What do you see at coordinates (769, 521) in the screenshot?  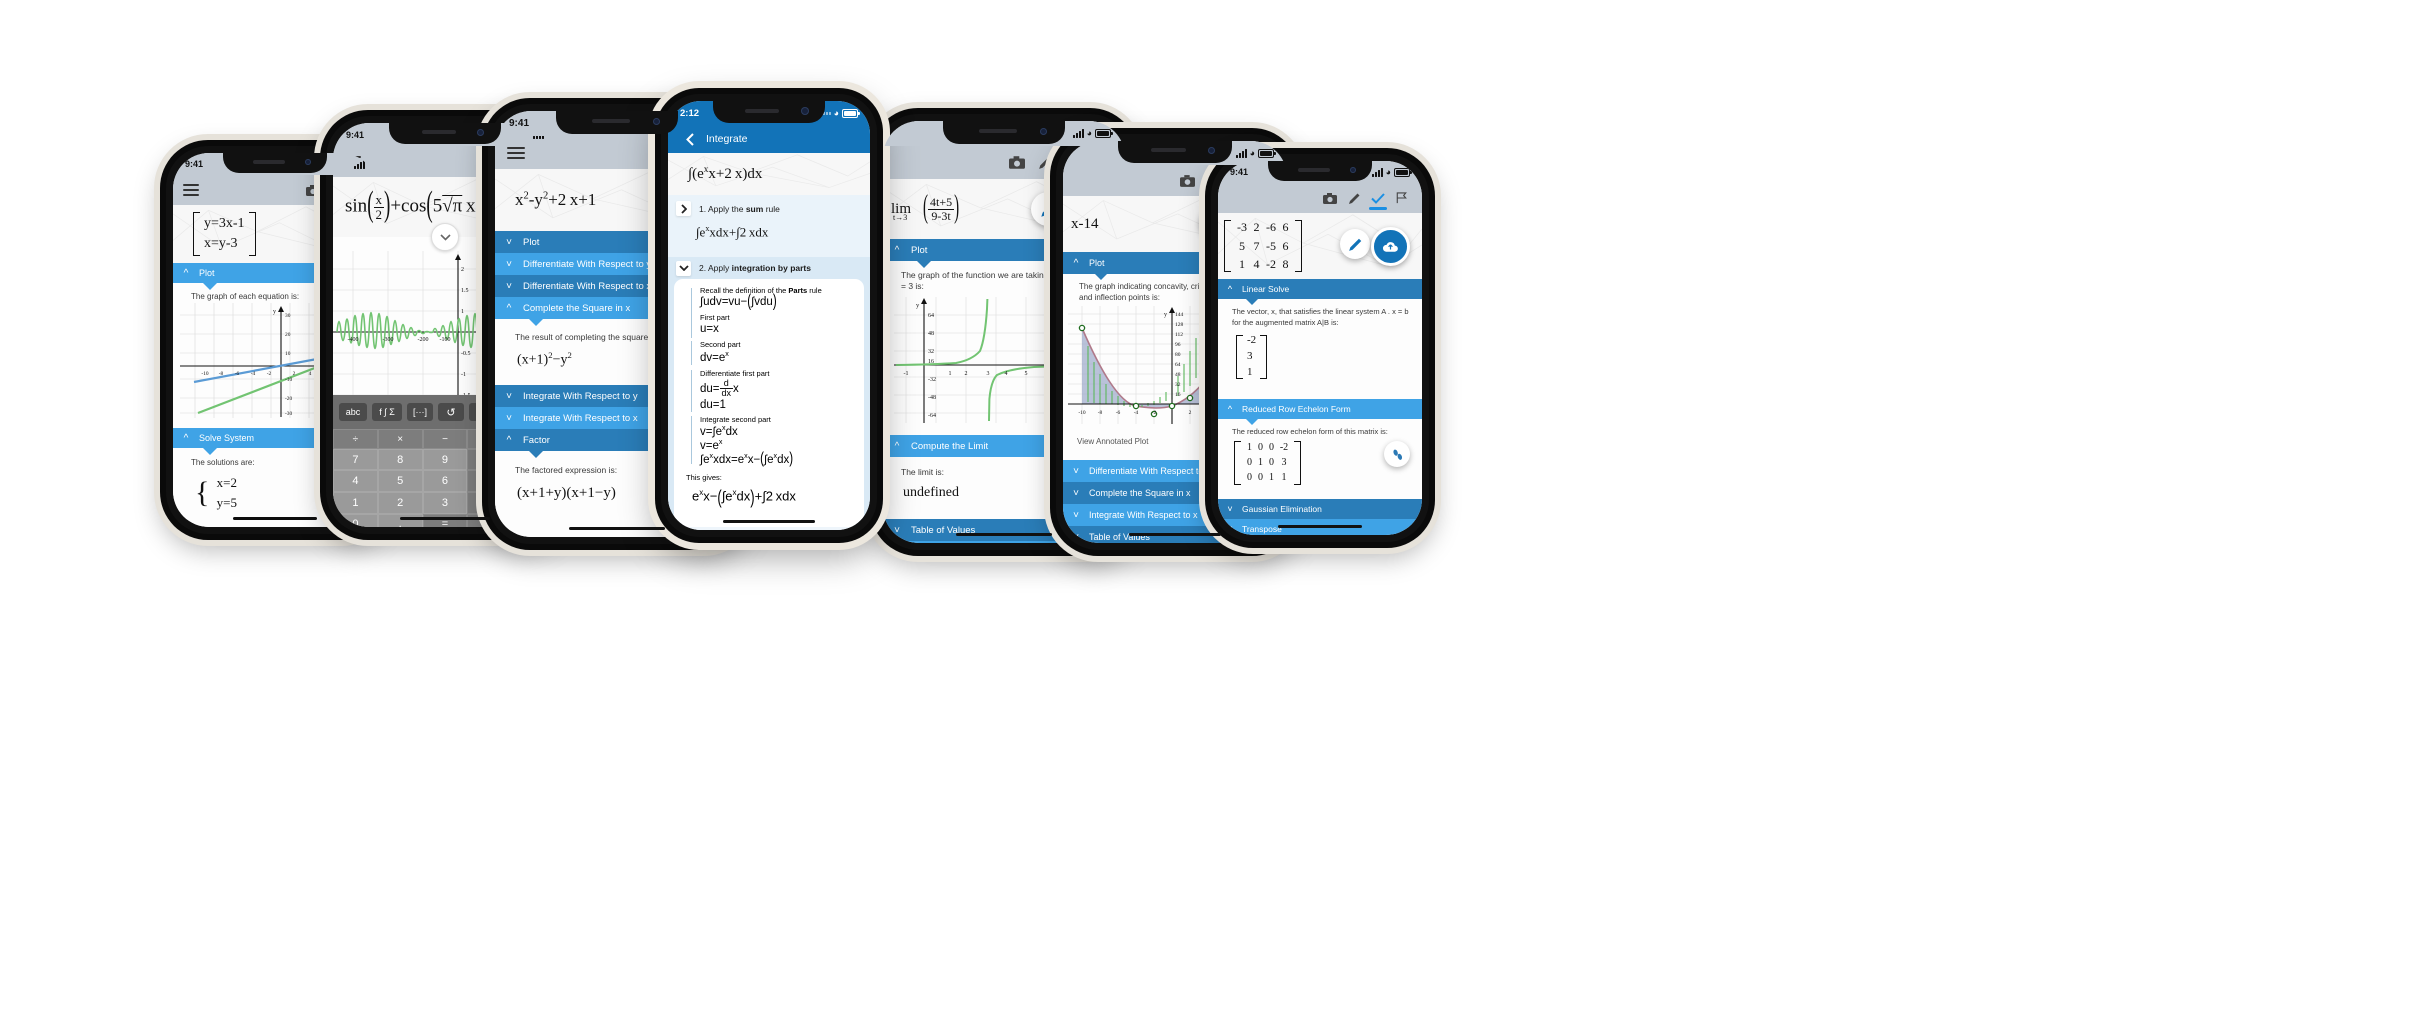 I see `home-indicator` at bounding box center [769, 521].